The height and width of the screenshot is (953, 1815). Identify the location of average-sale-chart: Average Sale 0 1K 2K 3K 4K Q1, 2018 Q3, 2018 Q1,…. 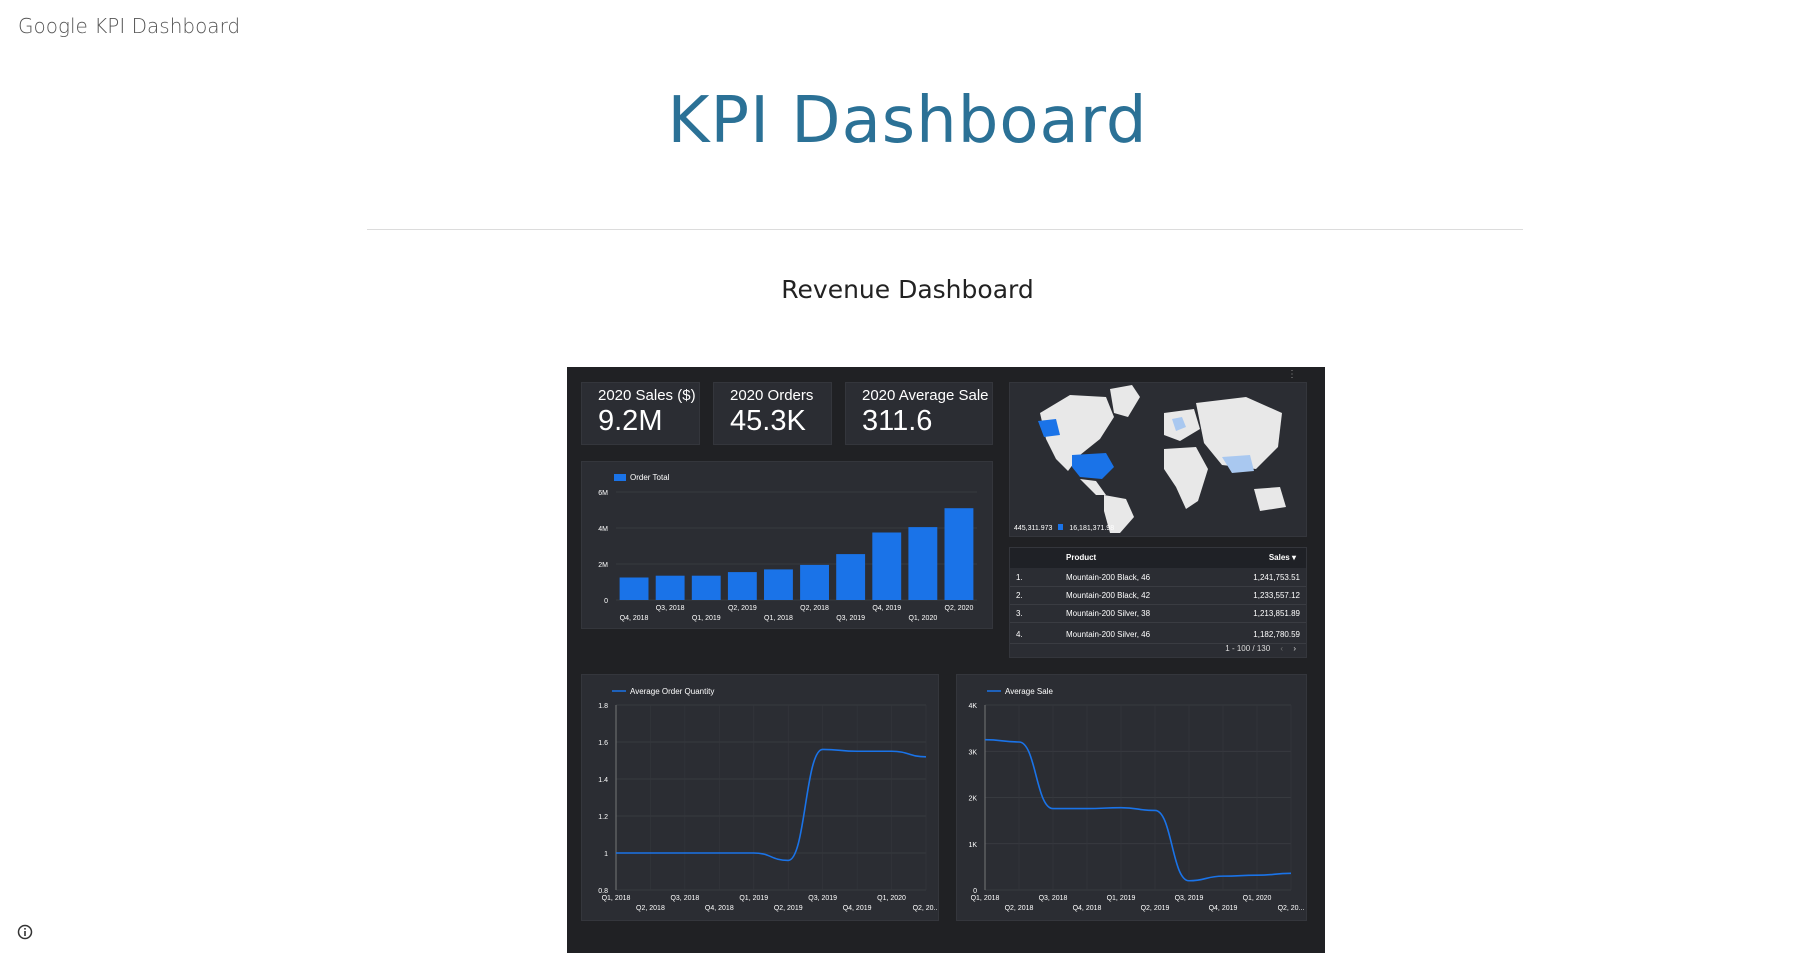
(1131, 797).